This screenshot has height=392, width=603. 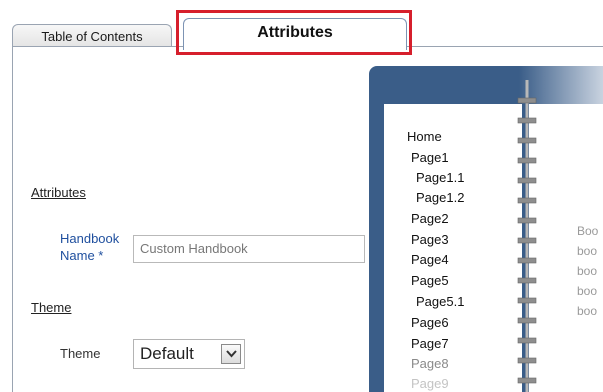 I want to click on theme-select: Default, so click(x=189, y=354).